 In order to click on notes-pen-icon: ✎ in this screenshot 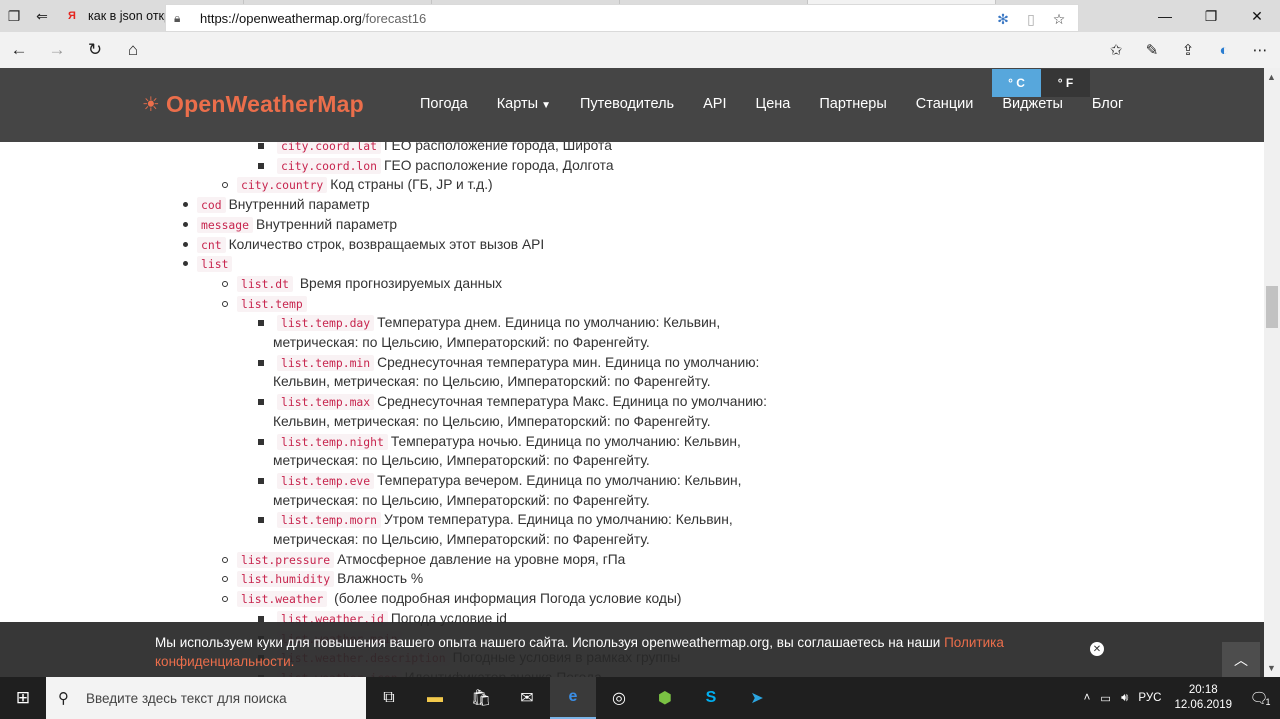, I will do `click(1152, 50)`.